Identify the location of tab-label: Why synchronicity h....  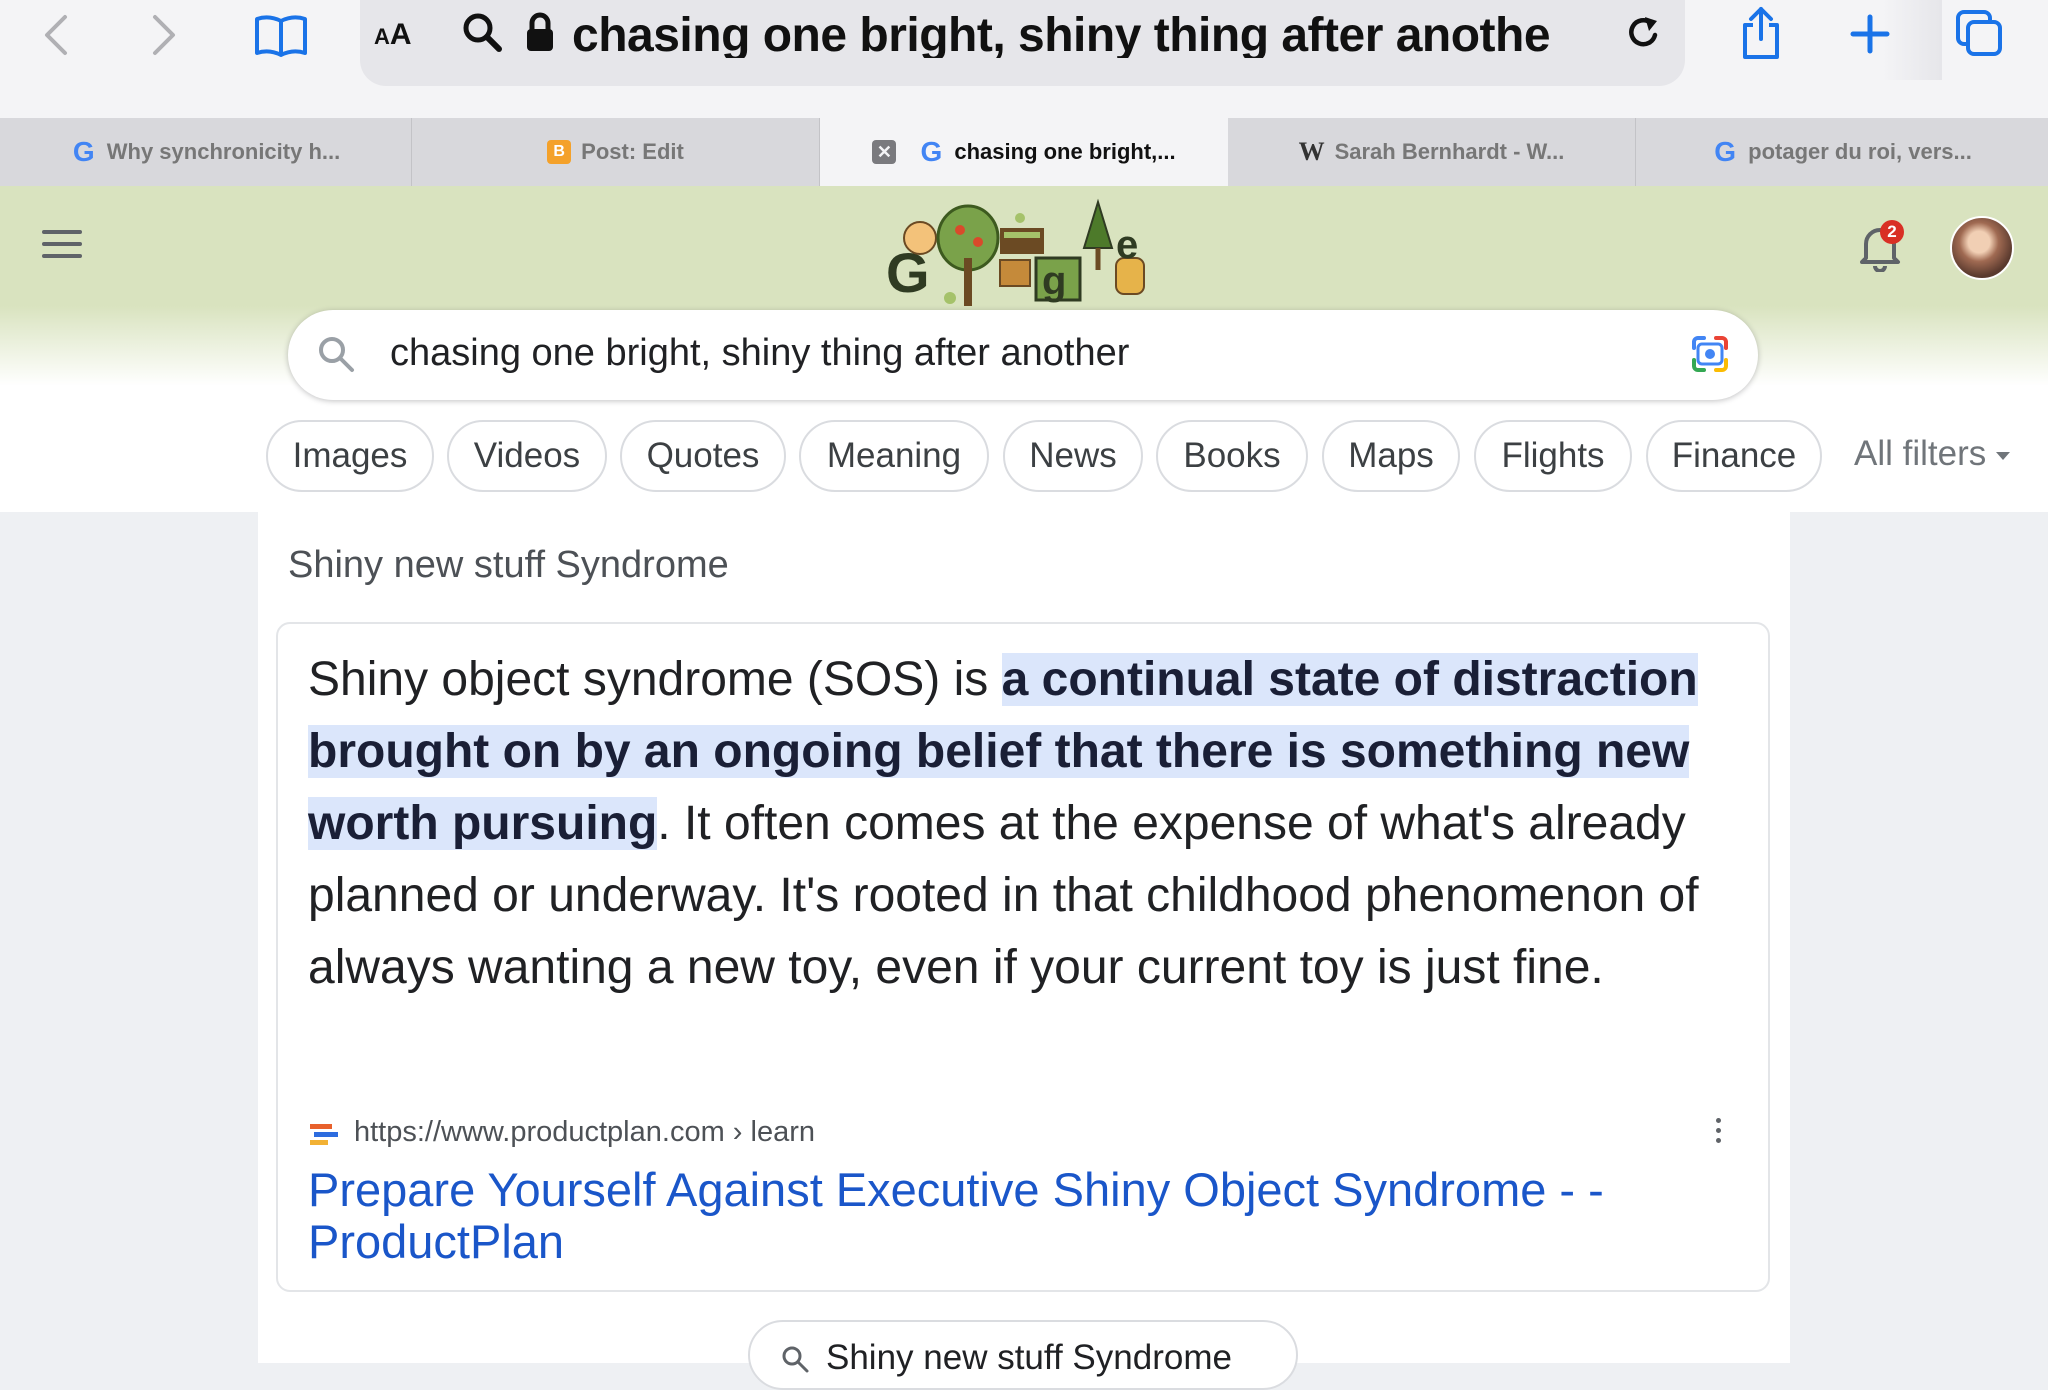
(223, 151).